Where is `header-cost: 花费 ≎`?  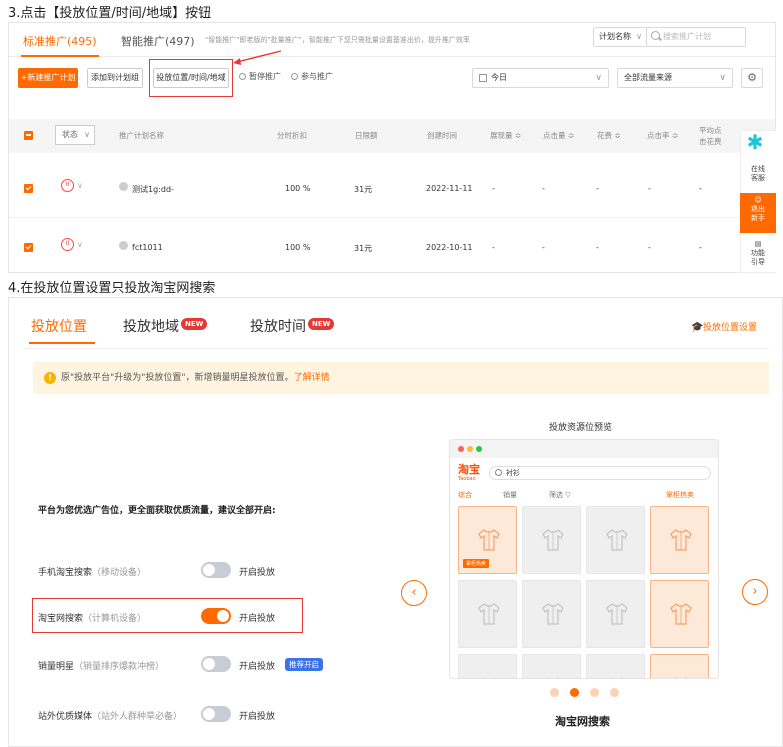 header-cost: 花费 ≎ is located at coordinates (609, 135).